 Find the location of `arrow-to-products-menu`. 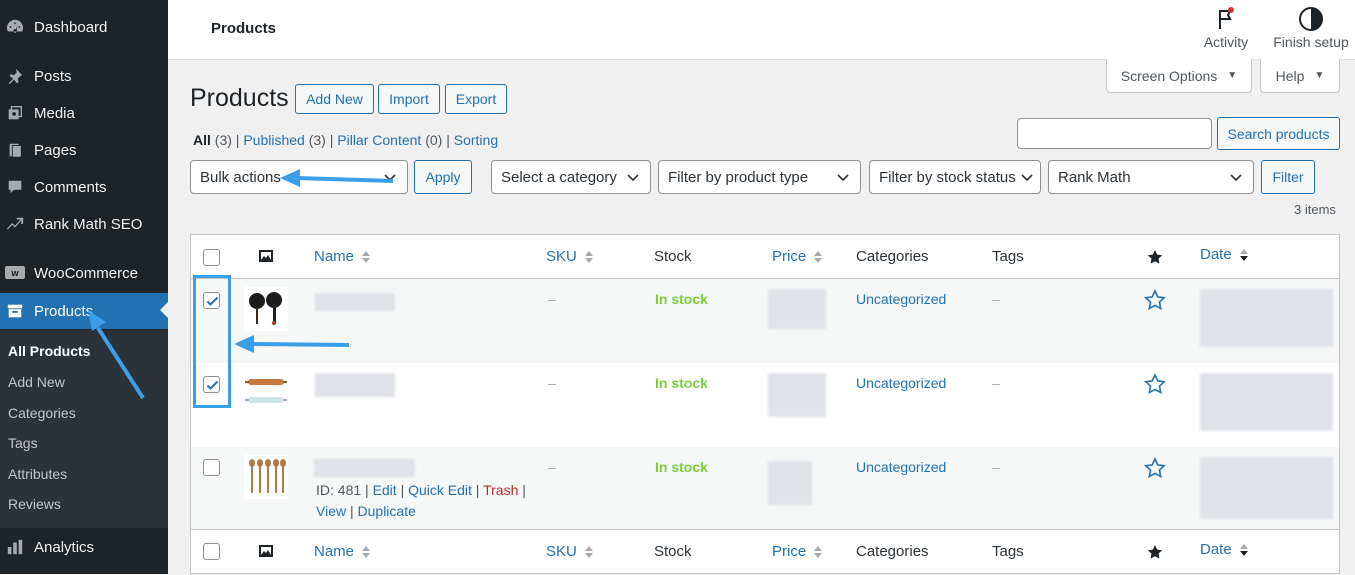

arrow-to-products-menu is located at coordinates (116, 355).